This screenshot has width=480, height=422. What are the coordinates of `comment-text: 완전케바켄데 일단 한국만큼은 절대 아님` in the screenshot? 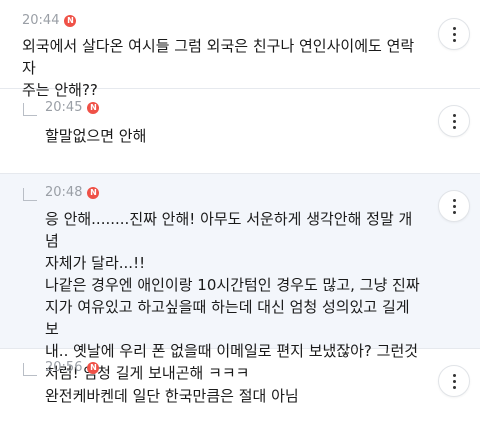 It's located at (172, 396).